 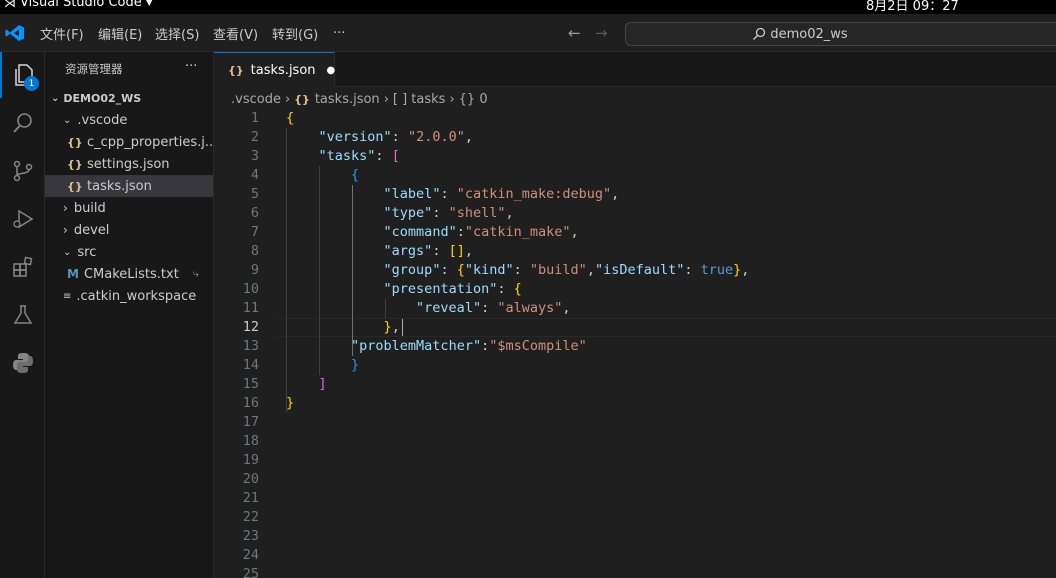 What do you see at coordinates (250, 498) in the screenshot?
I see `line-number: 21` at bounding box center [250, 498].